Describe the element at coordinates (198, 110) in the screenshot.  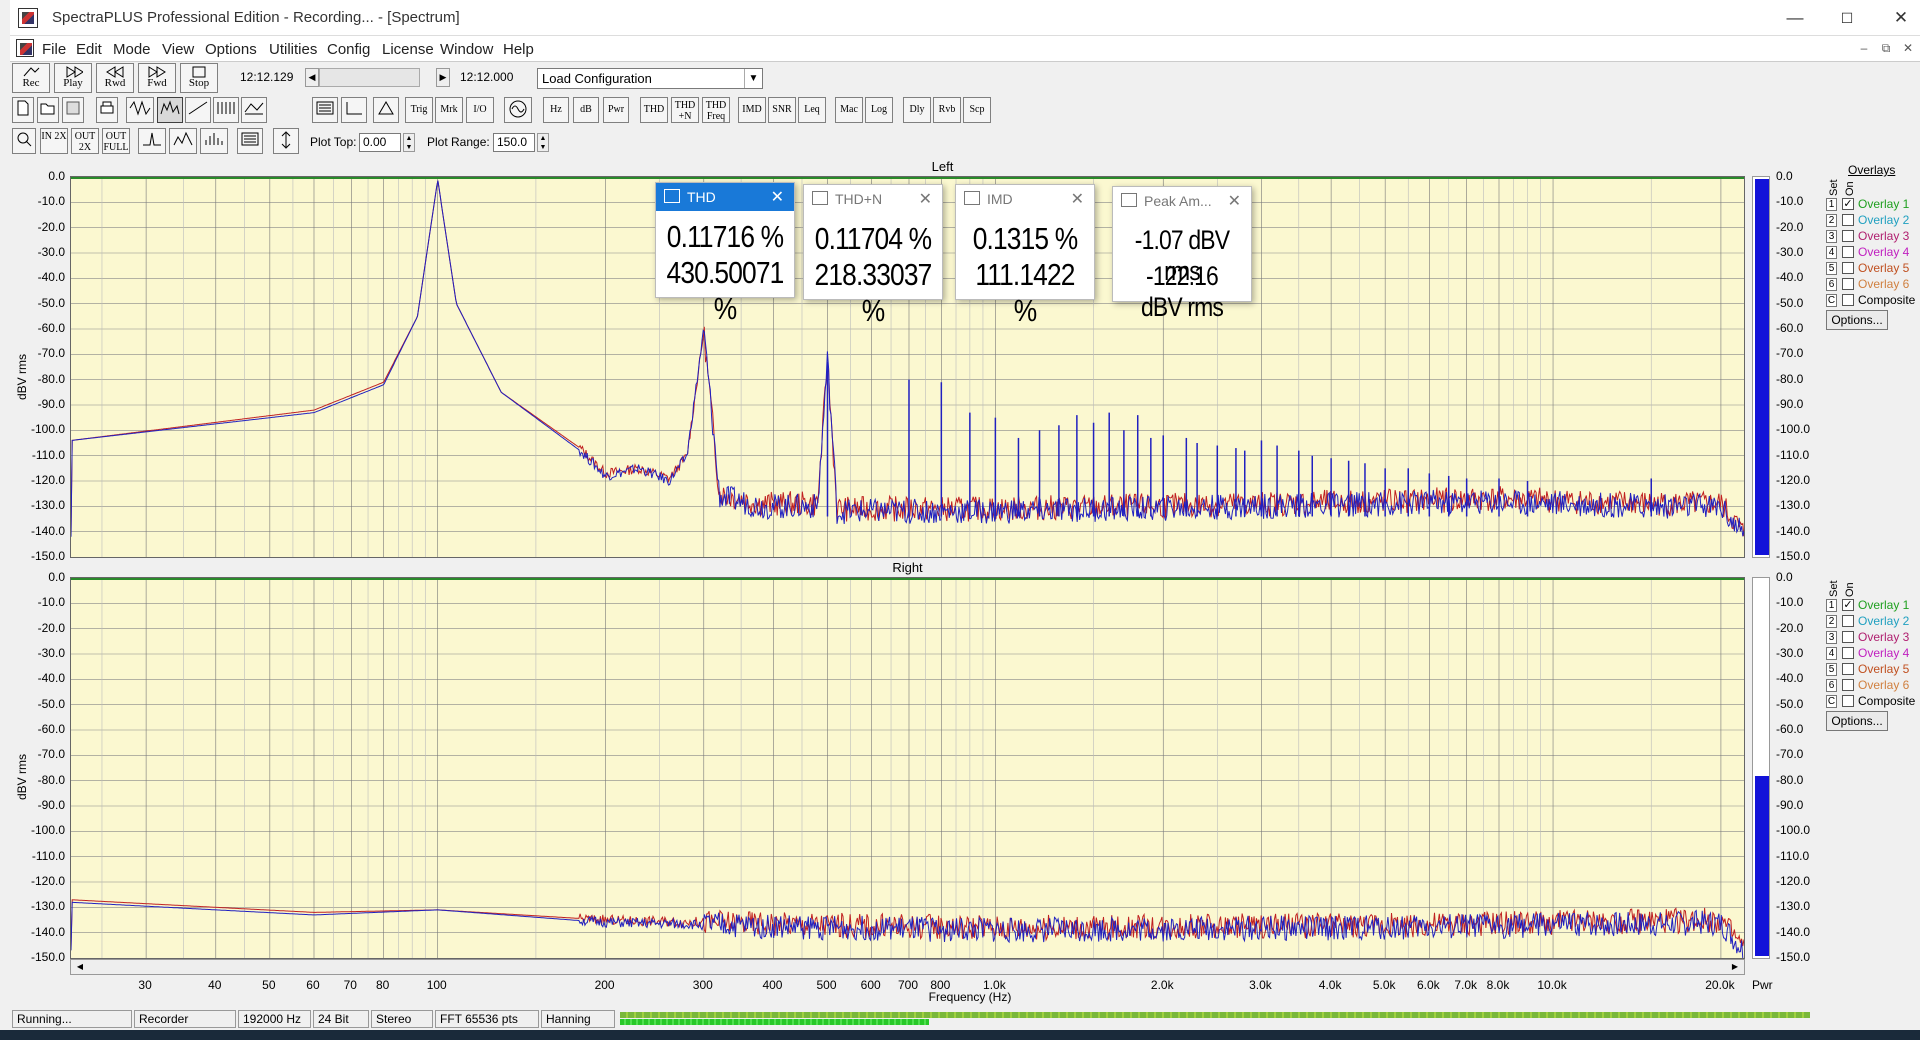
I see `phase-icon` at that location.